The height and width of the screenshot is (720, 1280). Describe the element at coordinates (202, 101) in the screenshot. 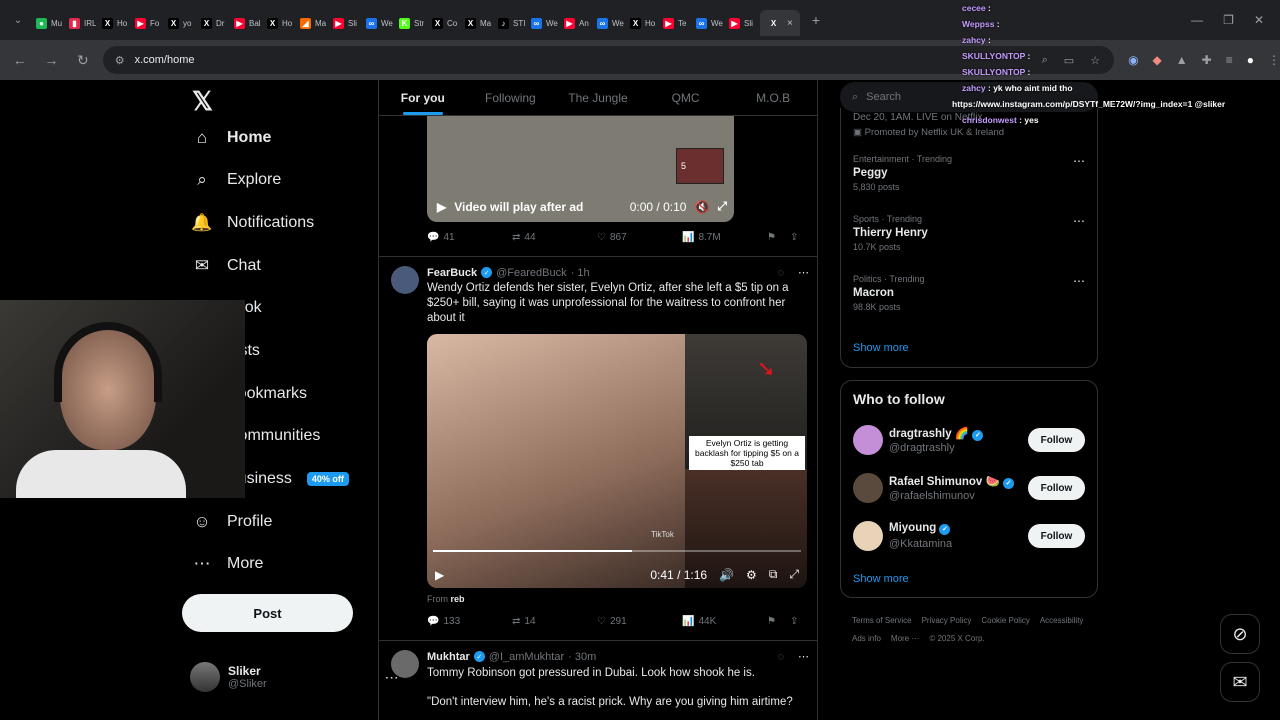

I see `x-logo-icon: 𝕏` at that location.